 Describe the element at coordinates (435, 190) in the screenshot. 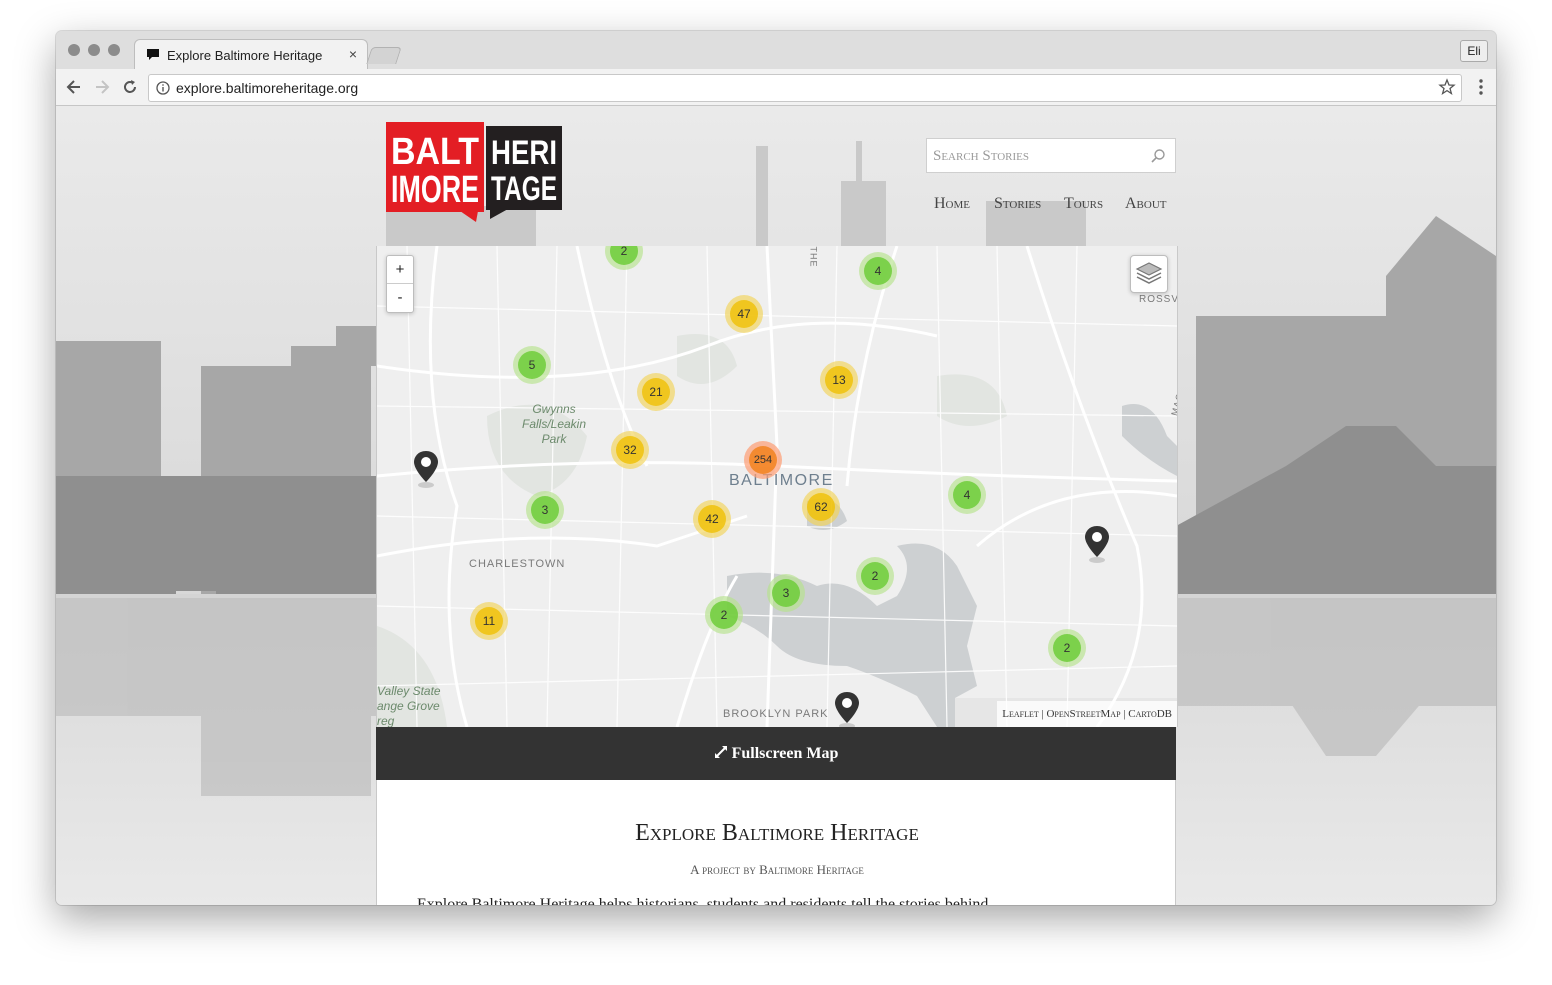

I see `logo-imore-text: IMORE` at that location.